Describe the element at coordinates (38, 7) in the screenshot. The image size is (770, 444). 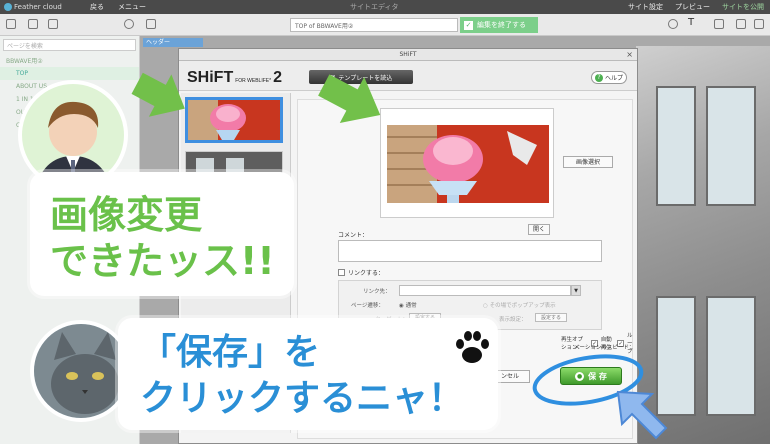
I see `app-logo-text: Feather cloud` at that location.